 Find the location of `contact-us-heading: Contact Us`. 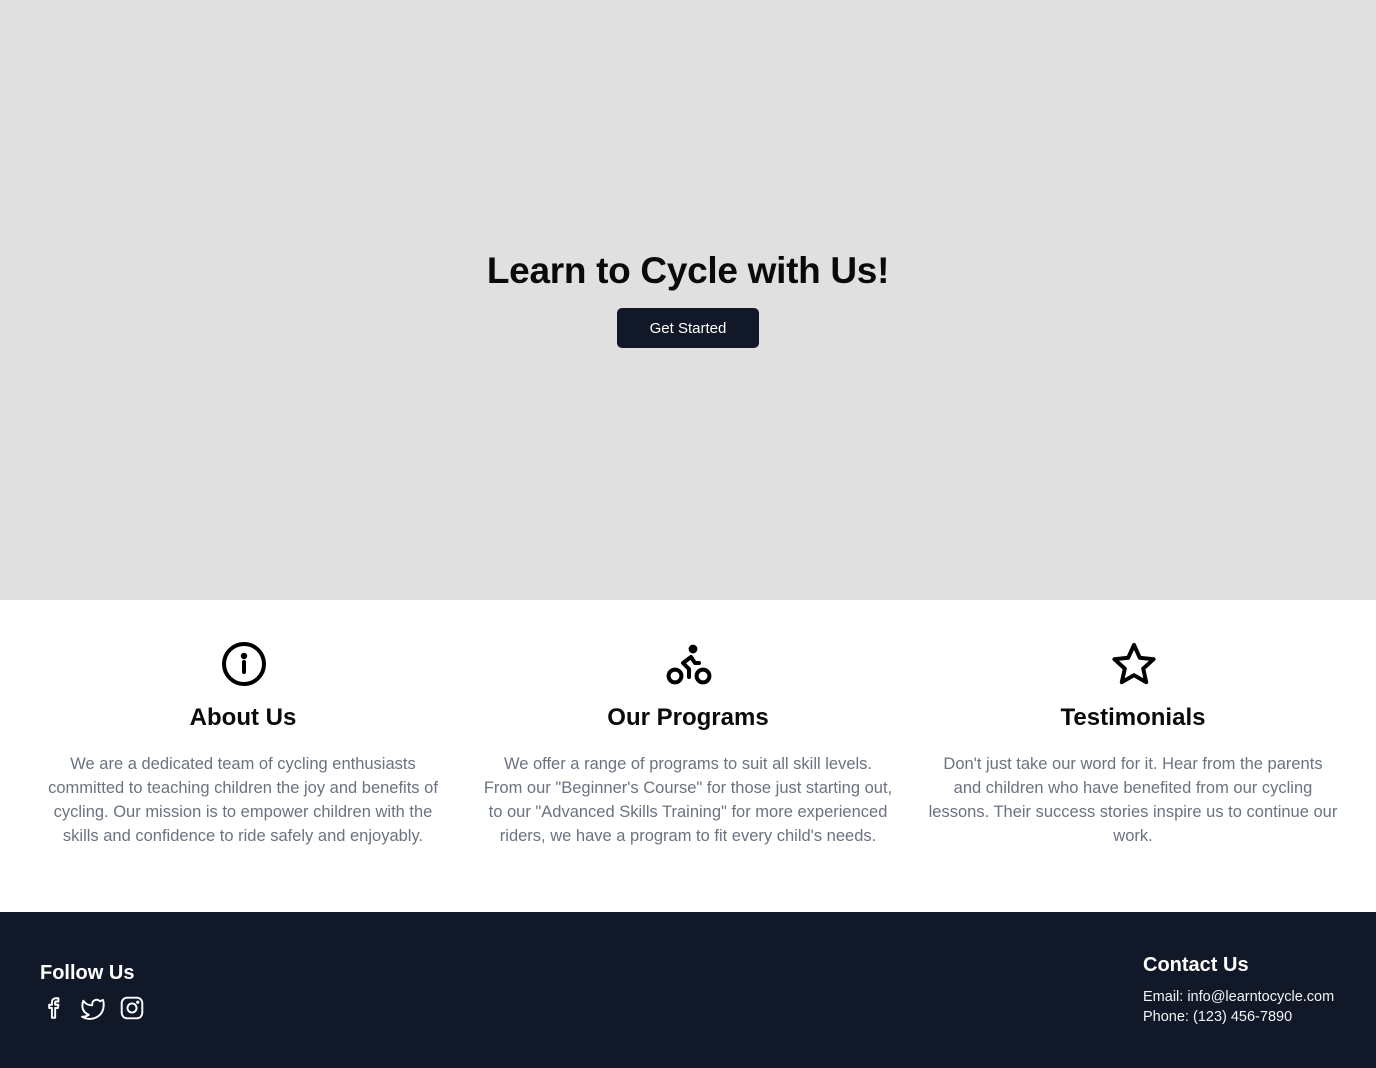

contact-us-heading: Contact Us is located at coordinates (1196, 965).